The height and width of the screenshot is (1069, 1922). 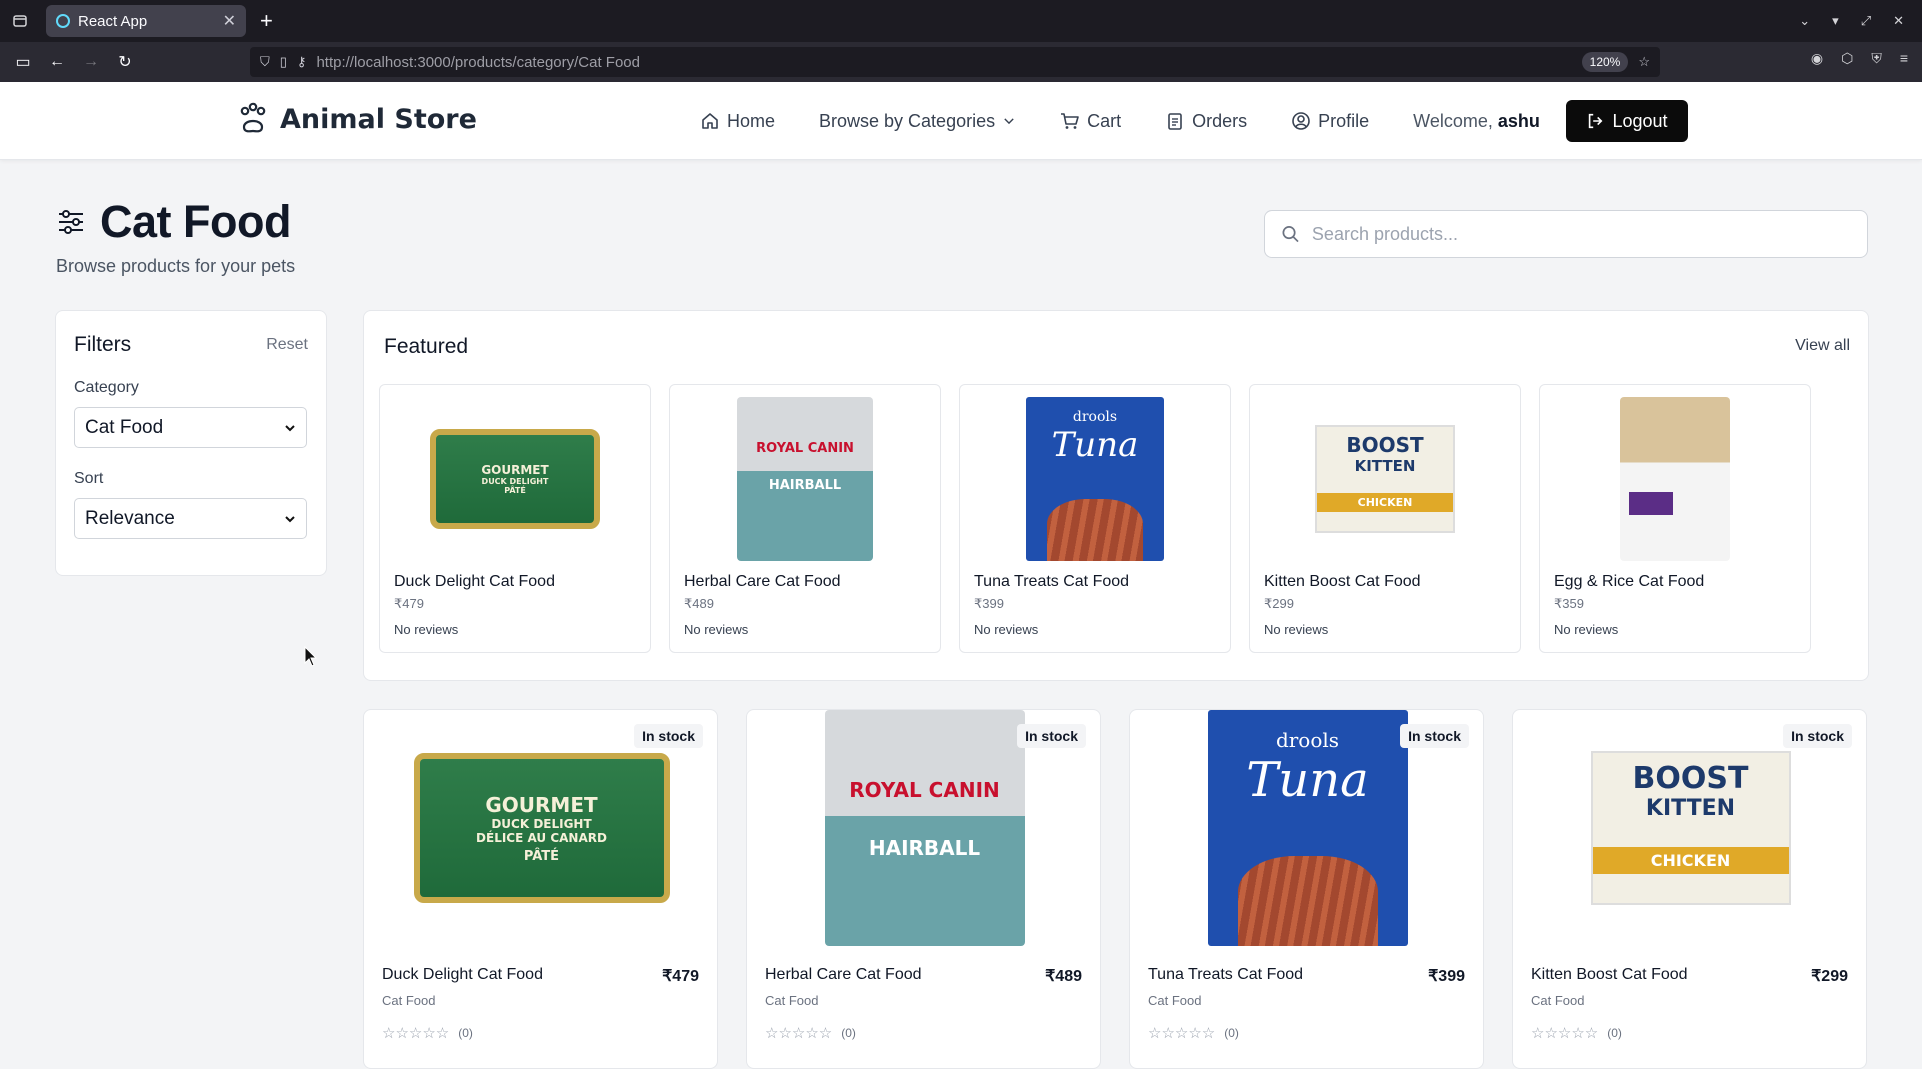 I want to click on extensions-icon: ⬡, so click(x=1847, y=58).